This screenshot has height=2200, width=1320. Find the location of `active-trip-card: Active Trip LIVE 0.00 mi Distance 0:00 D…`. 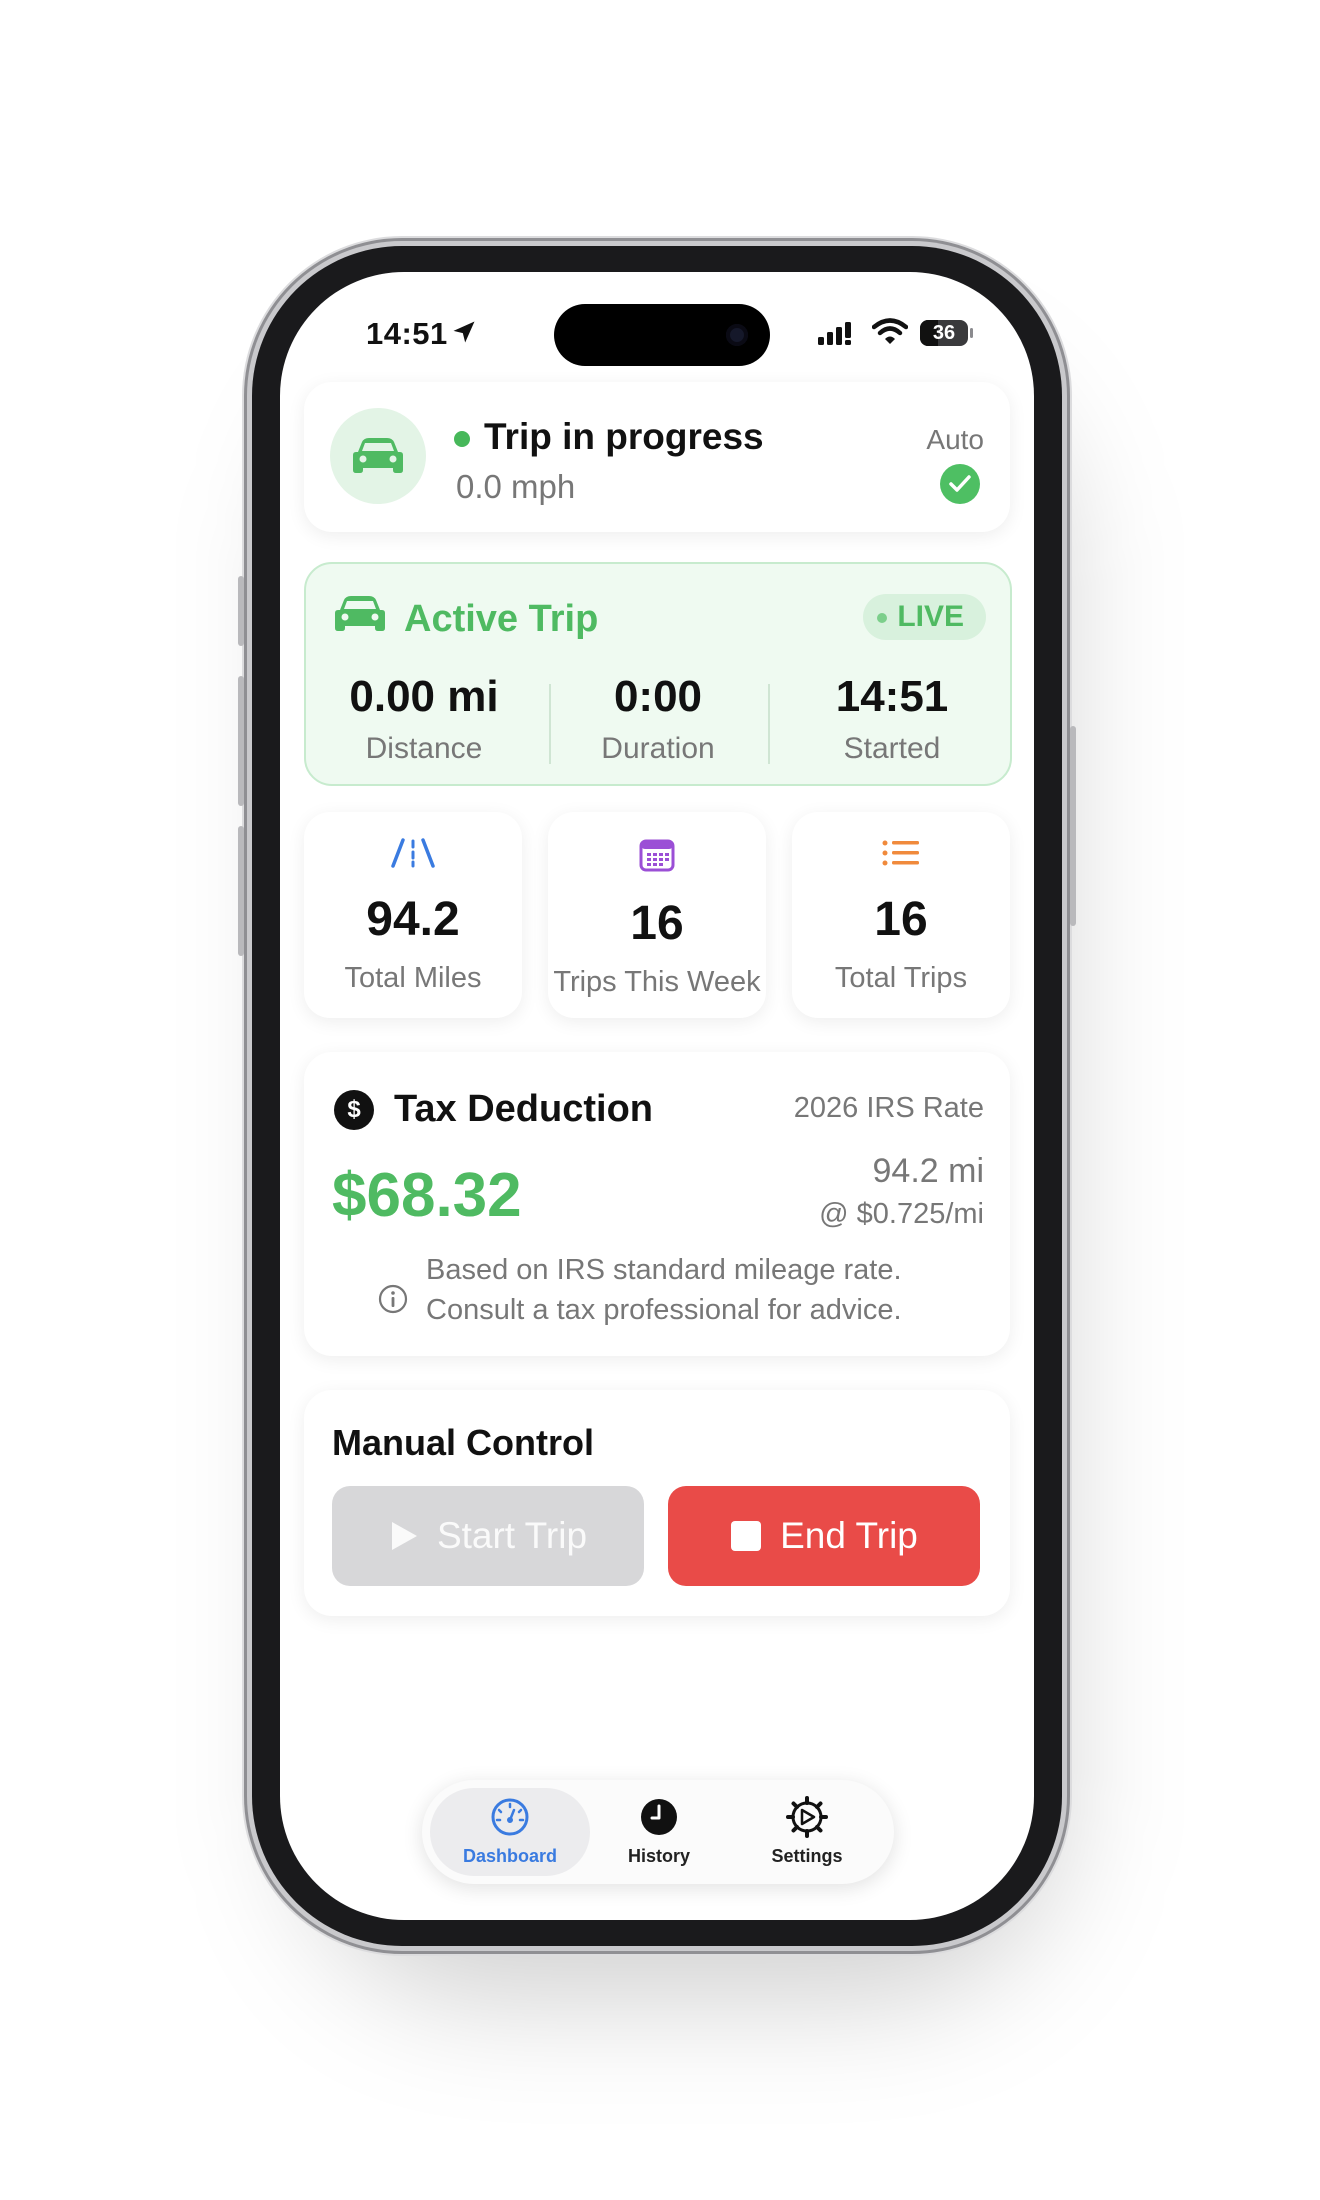

active-trip-card: Active Trip LIVE 0.00 mi Distance 0:00 D… is located at coordinates (658, 674).